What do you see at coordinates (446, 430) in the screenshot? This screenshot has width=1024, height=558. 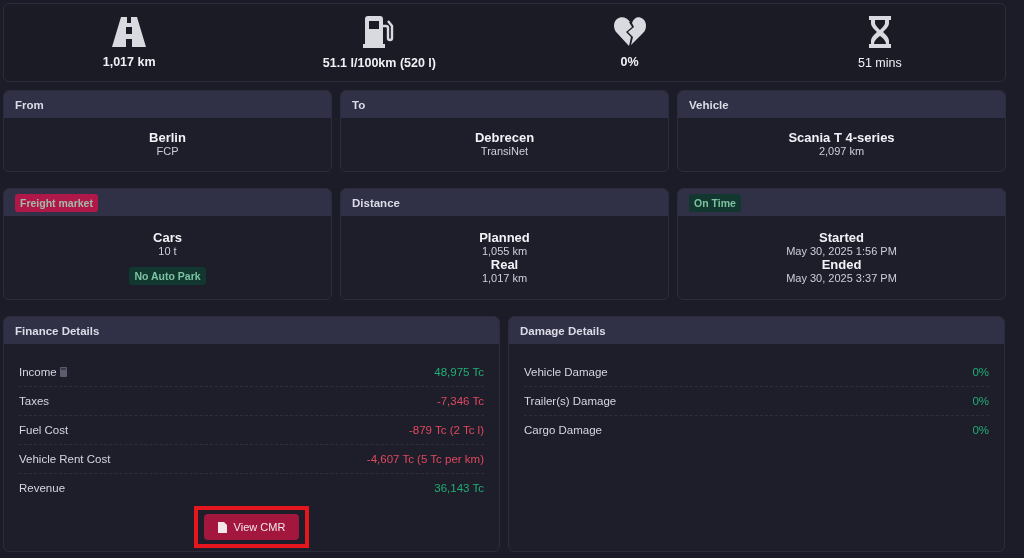 I see `row-value: -879 Tc (2 Tc l)` at bounding box center [446, 430].